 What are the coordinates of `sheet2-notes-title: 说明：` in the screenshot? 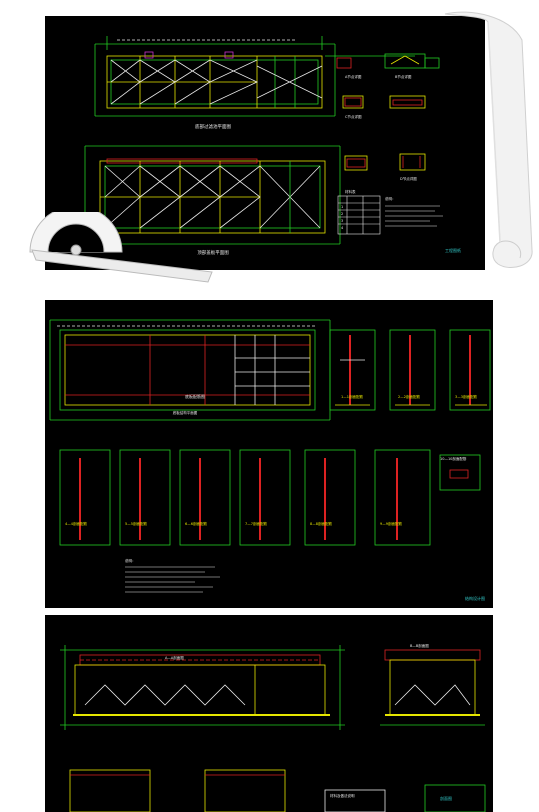 It's located at (130, 560).